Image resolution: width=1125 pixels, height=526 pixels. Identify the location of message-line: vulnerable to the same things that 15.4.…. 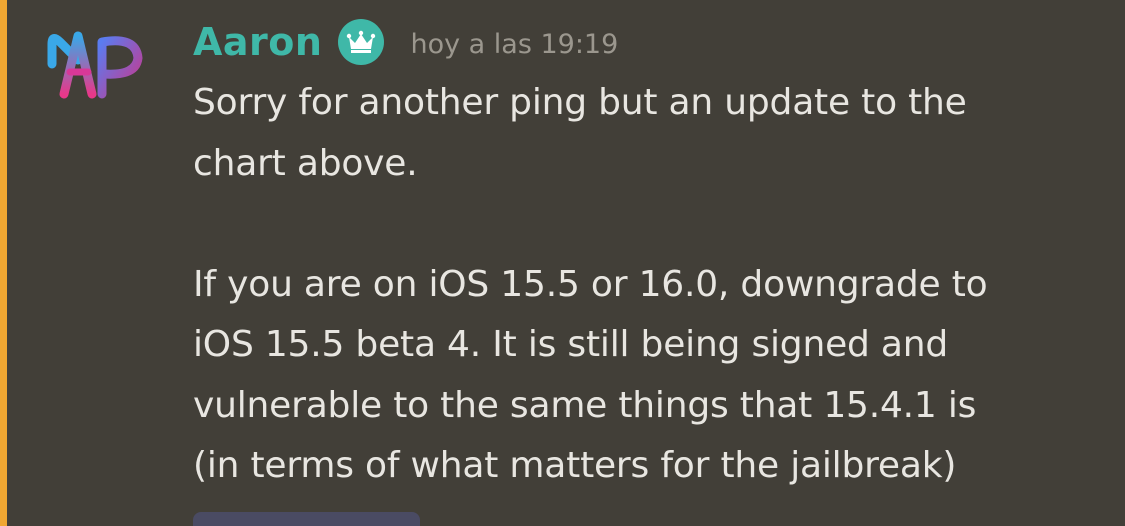
(585, 405).